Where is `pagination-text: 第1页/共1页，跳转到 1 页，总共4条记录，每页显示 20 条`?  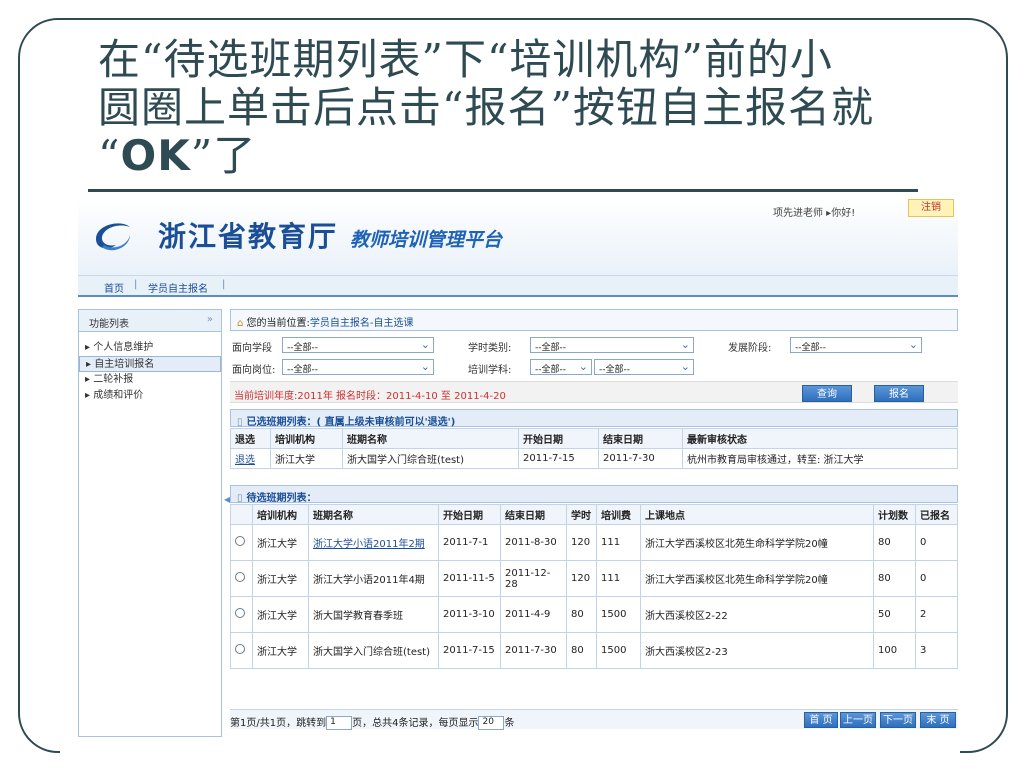
pagination-text: 第1页/共1页，跳转到 1 页，总共4条记录，每页显示 20 条 is located at coordinates (372, 722).